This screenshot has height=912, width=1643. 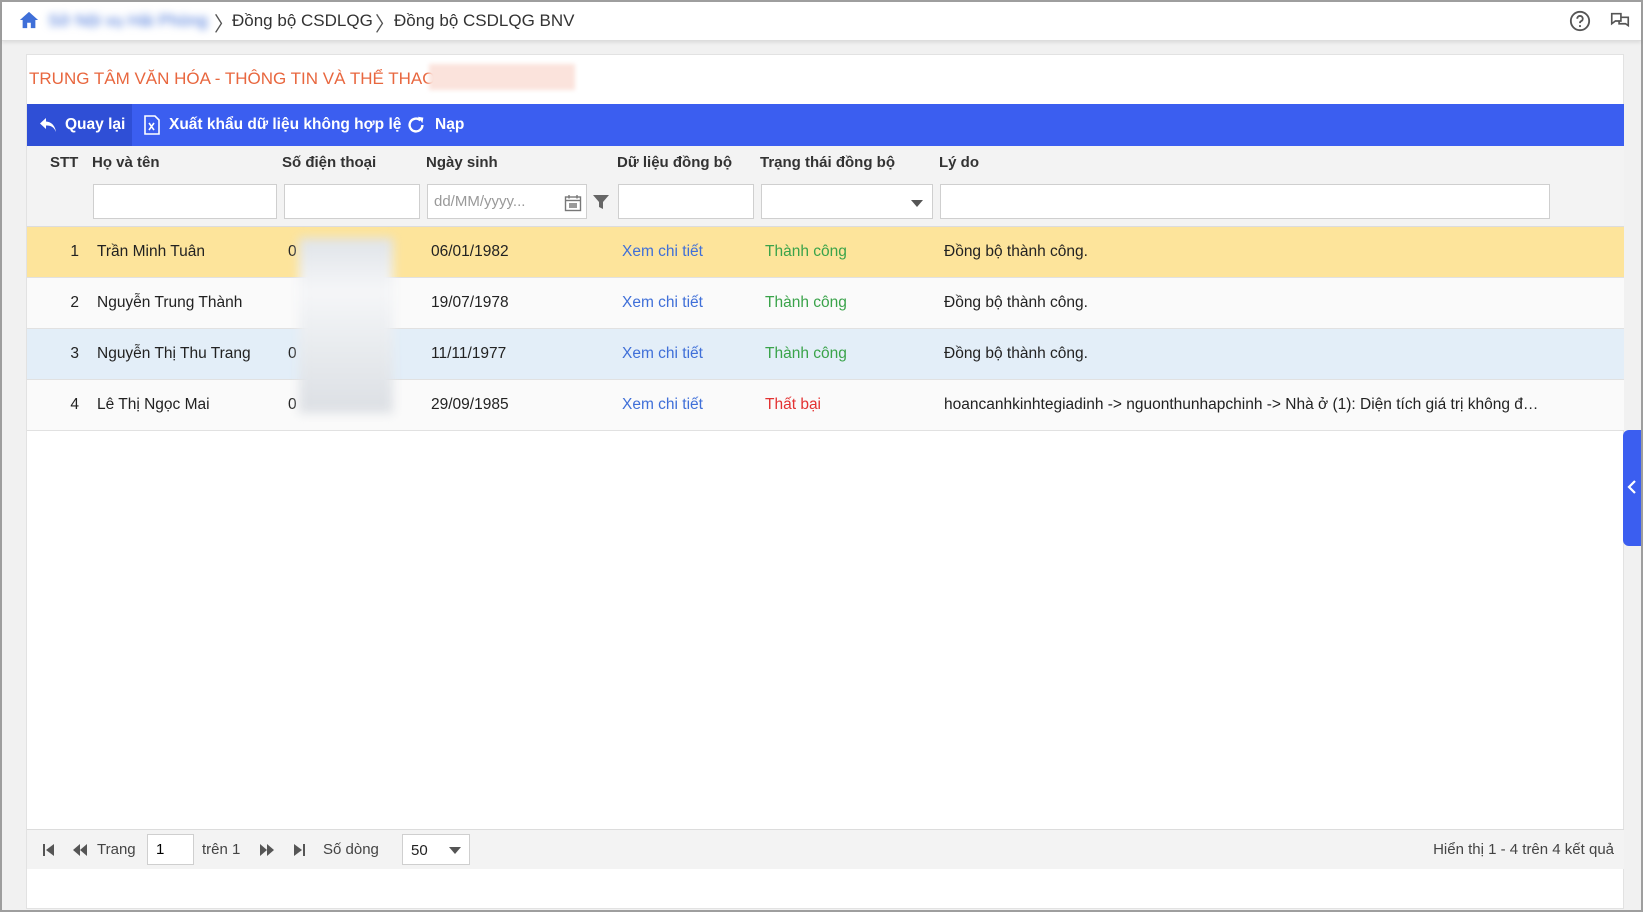 What do you see at coordinates (49, 850) in the screenshot?
I see `first-page-icon` at bounding box center [49, 850].